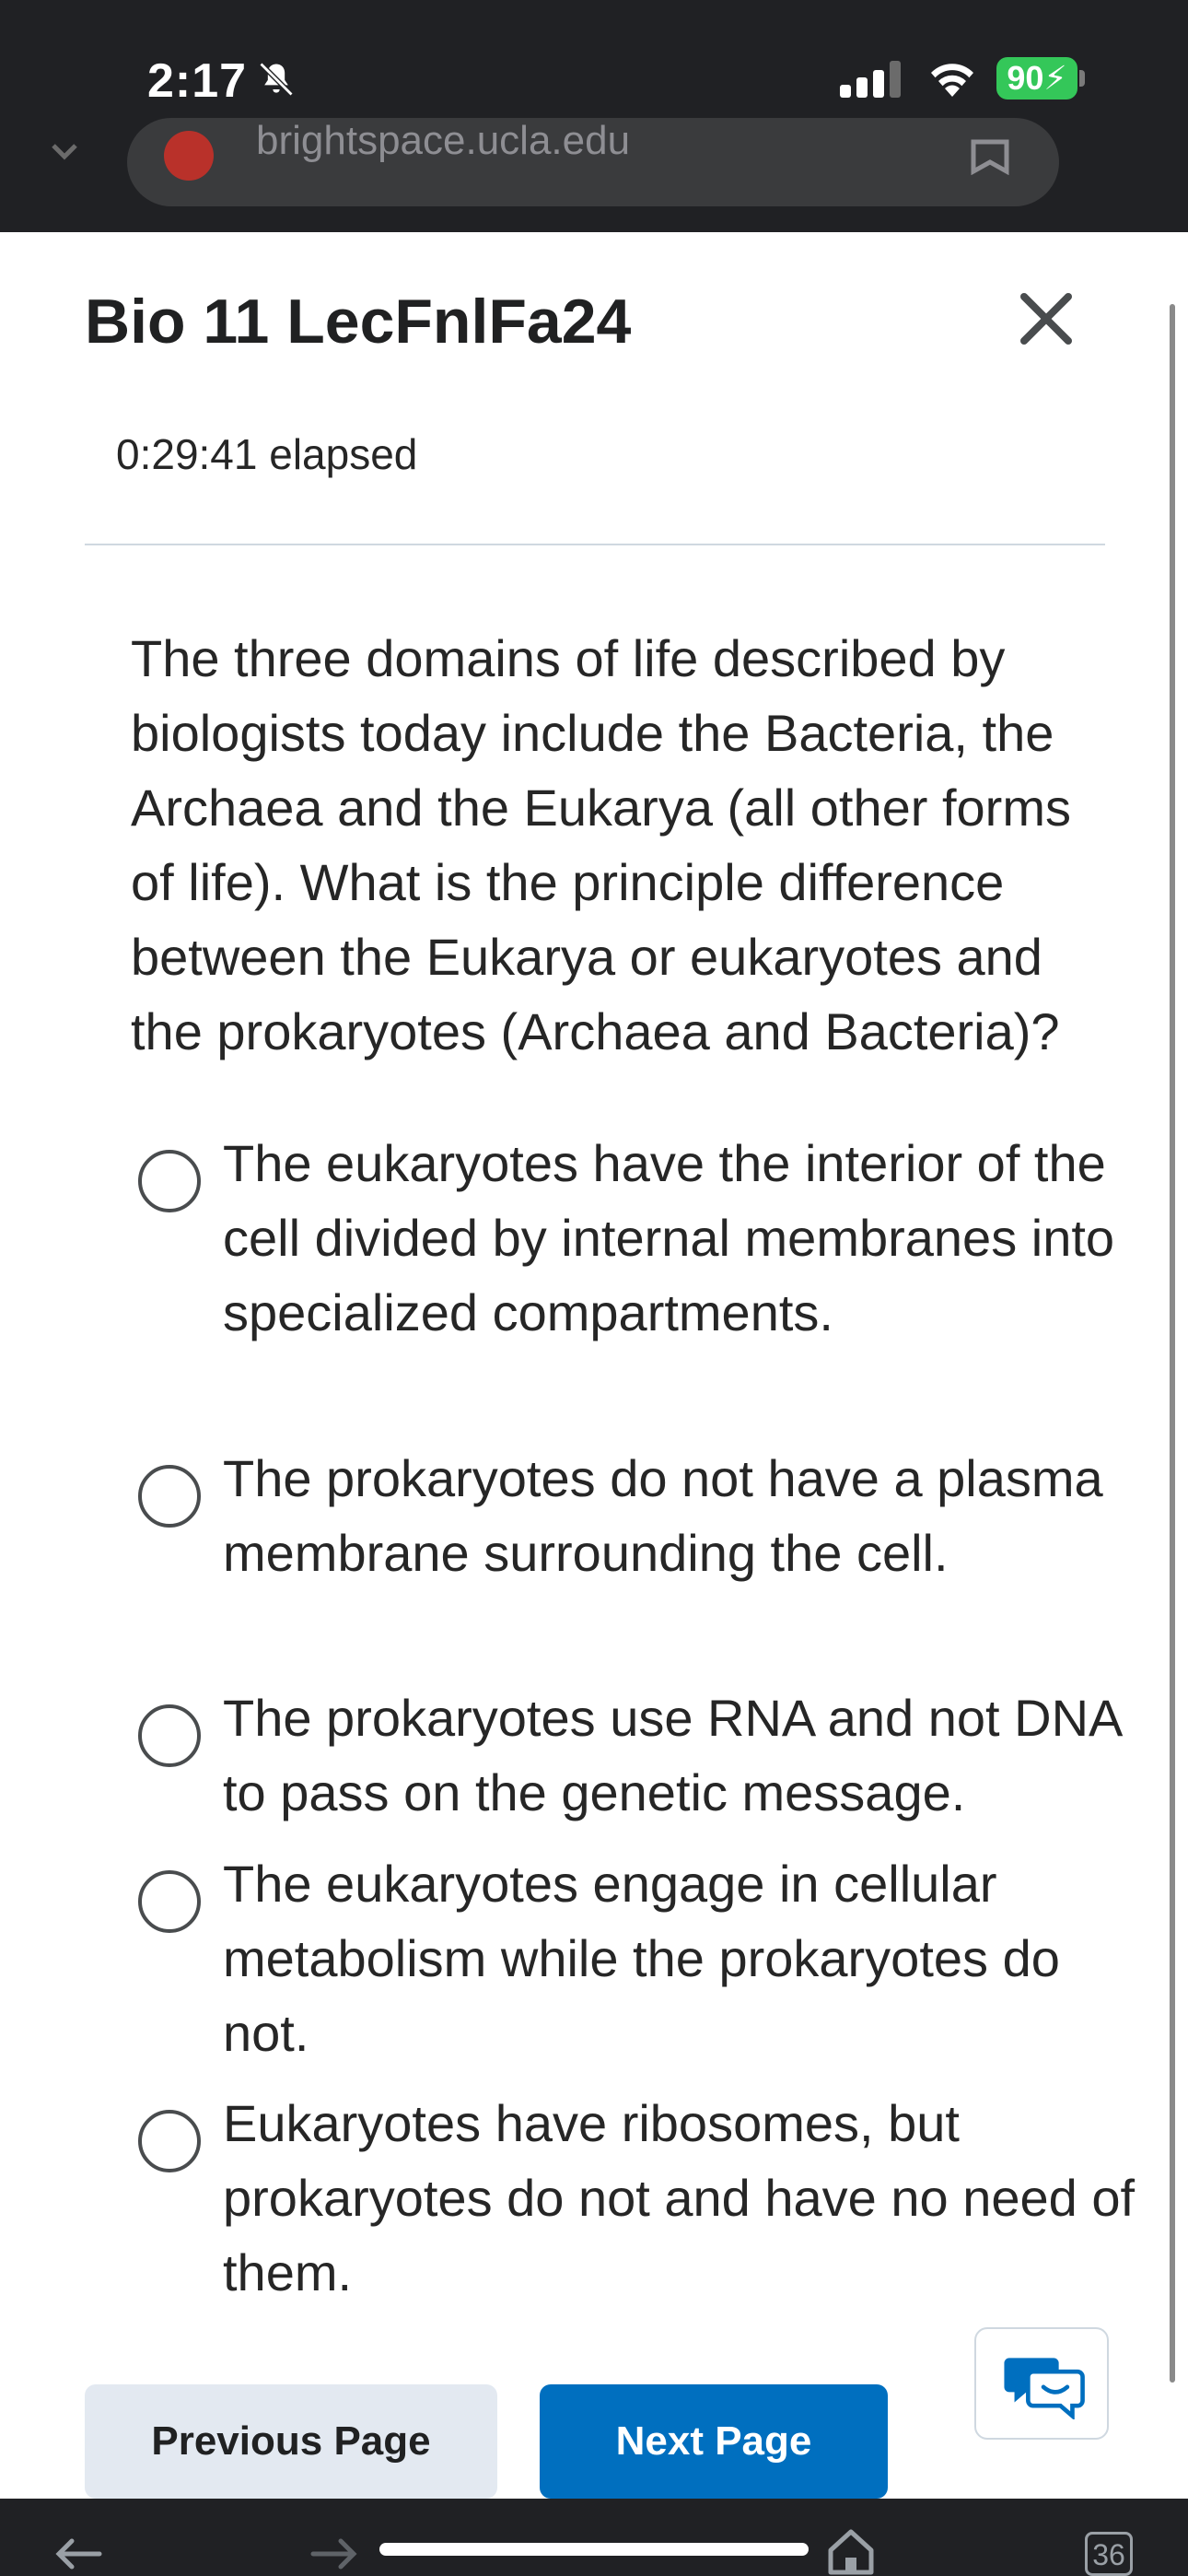 This screenshot has width=1188, height=2576. I want to click on battery-tip, so click(1082, 78).